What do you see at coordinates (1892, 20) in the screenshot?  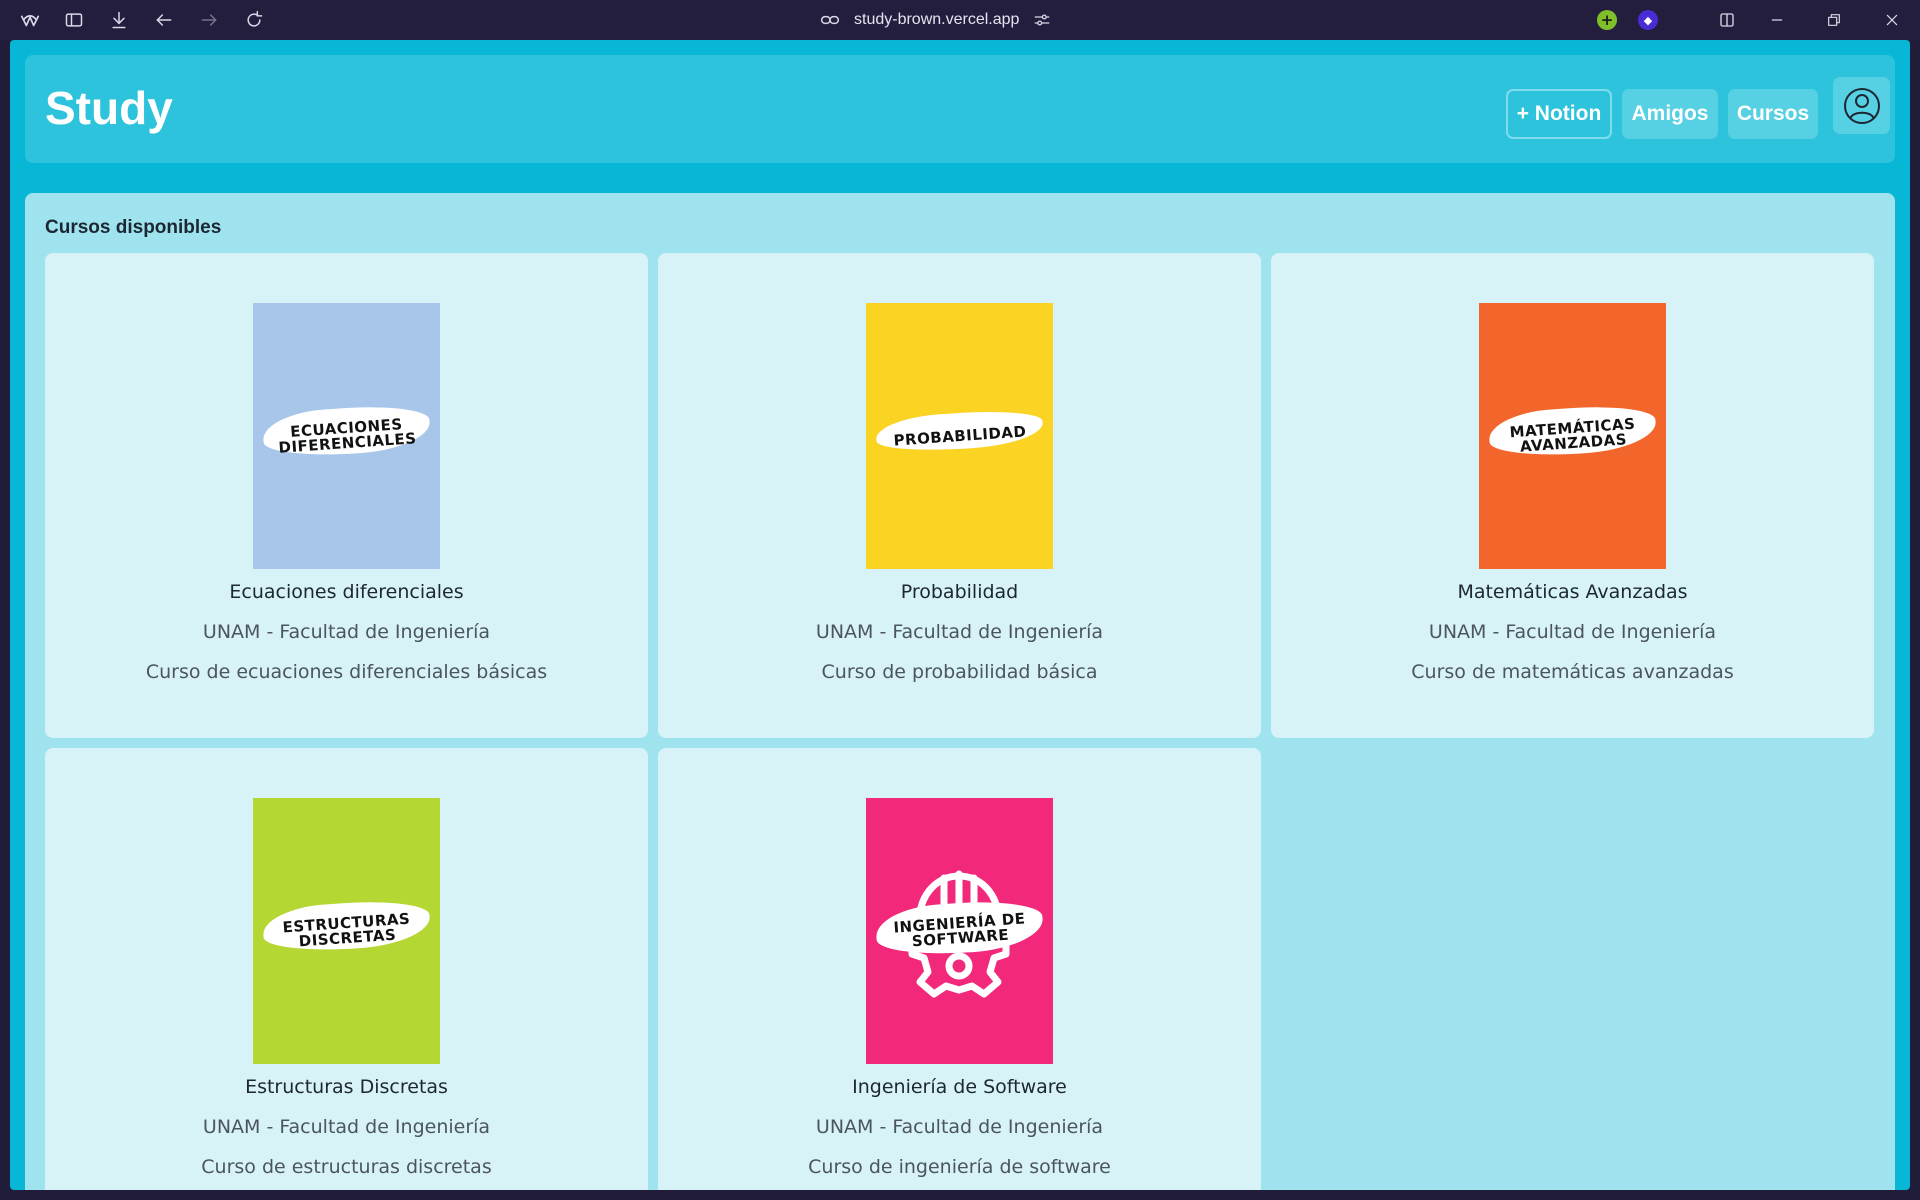 I see `close-icon` at bounding box center [1892, 20].